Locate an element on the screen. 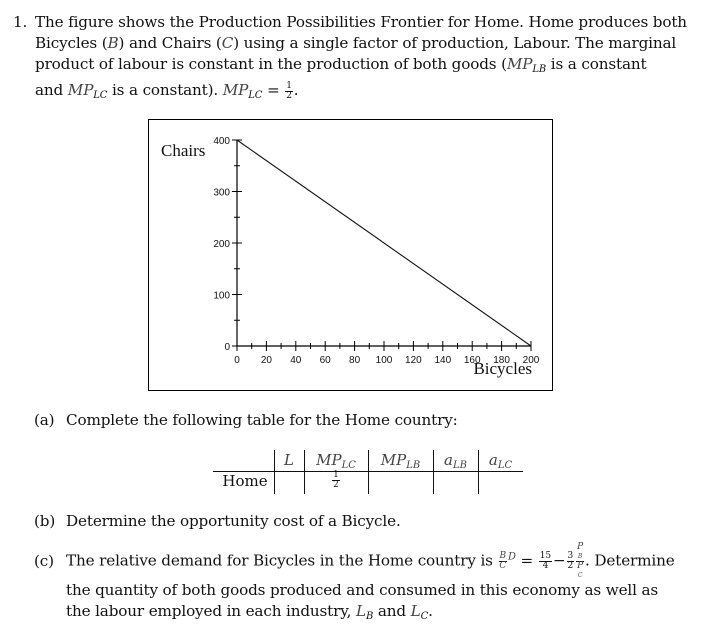  x-axis-title: Bicycles is located at coordinates (502, 368).